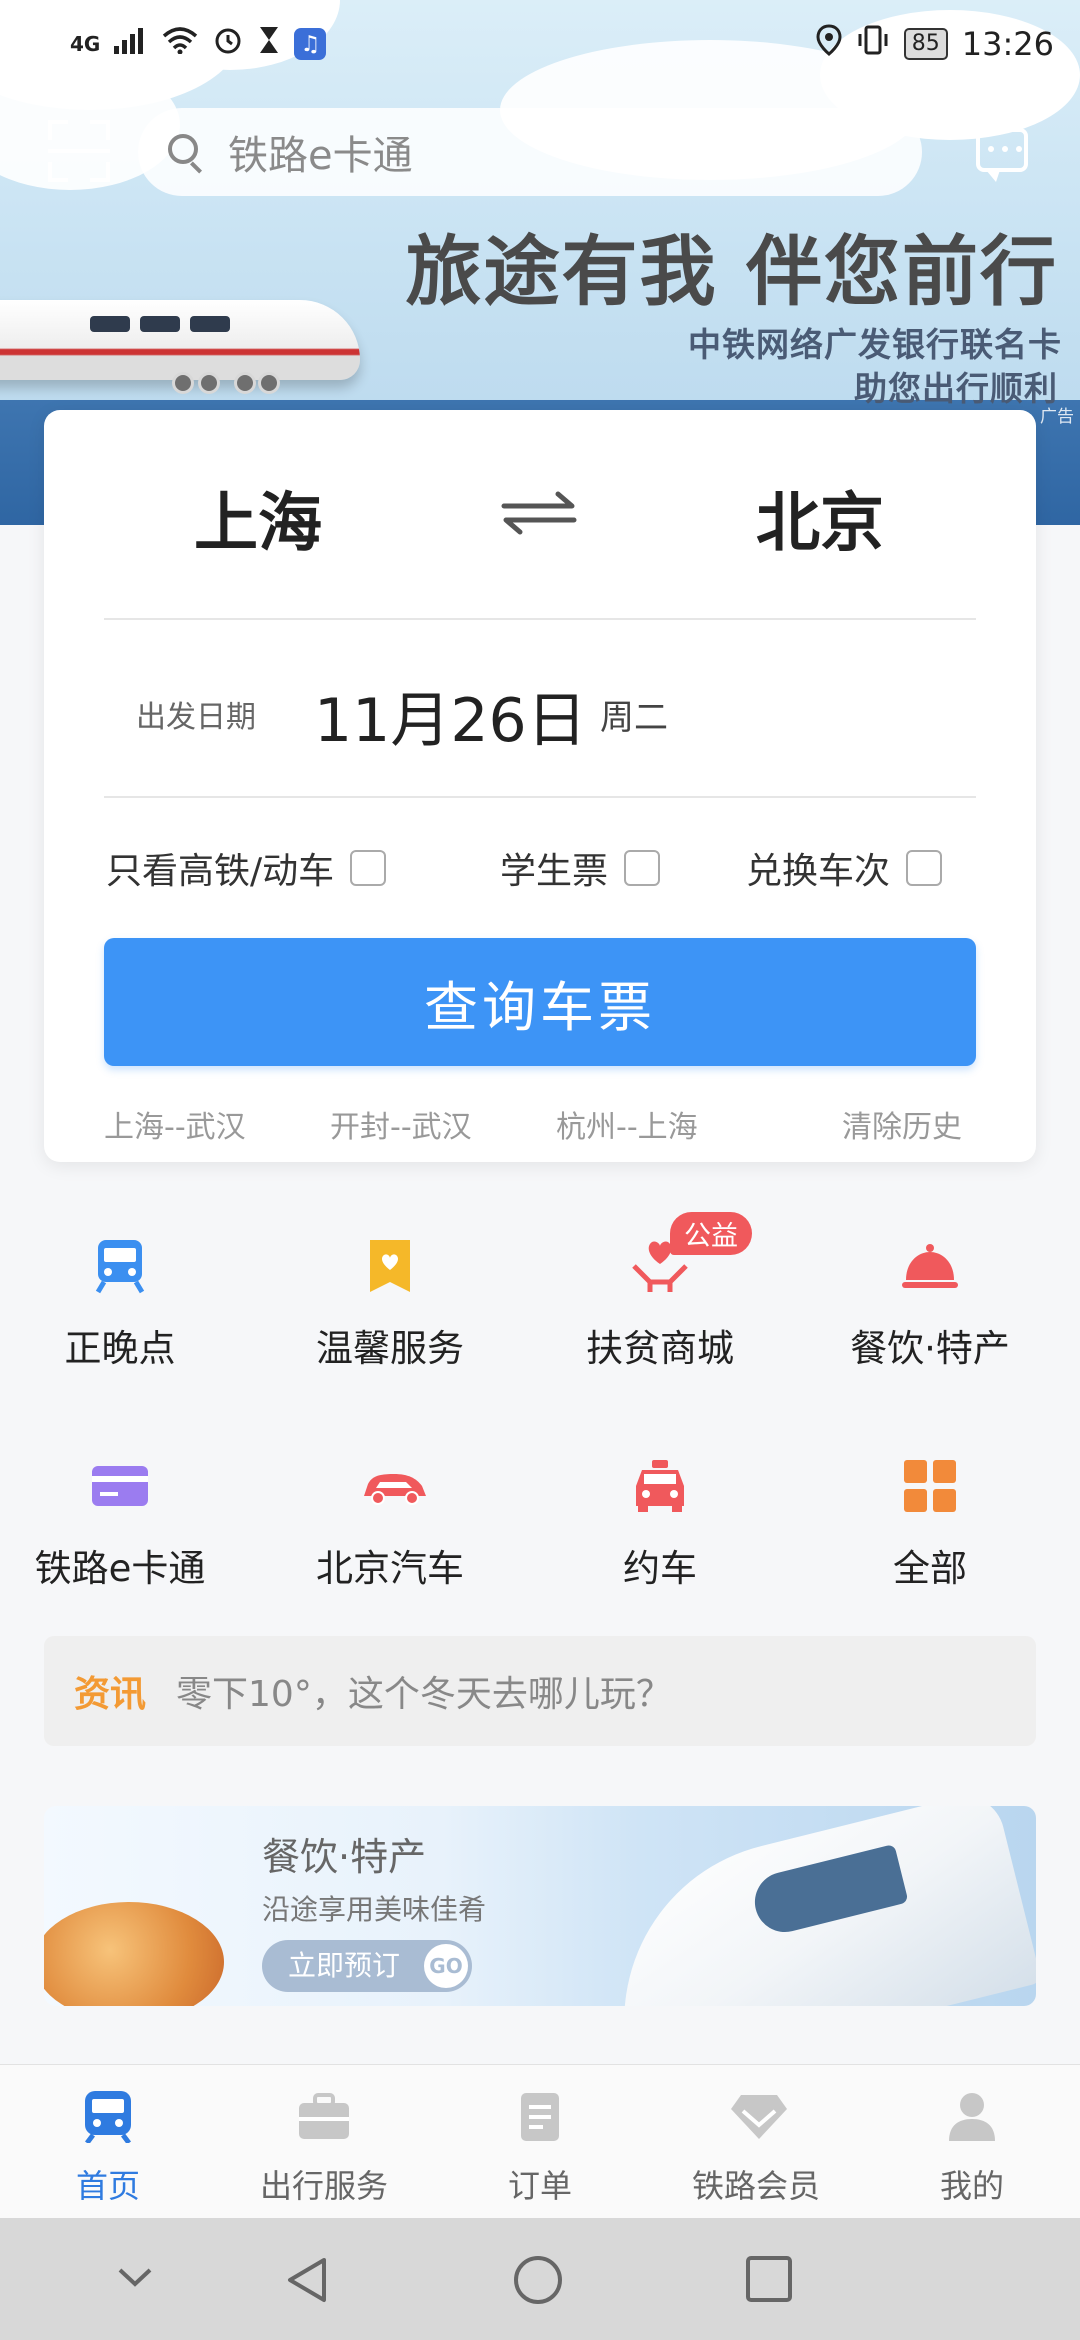 The width and height of the screenshot is (1080, 2340). I want to click on bottom-navigation: 首页 出行服务 订单 铁路会员 我的, so click(540, 2141).